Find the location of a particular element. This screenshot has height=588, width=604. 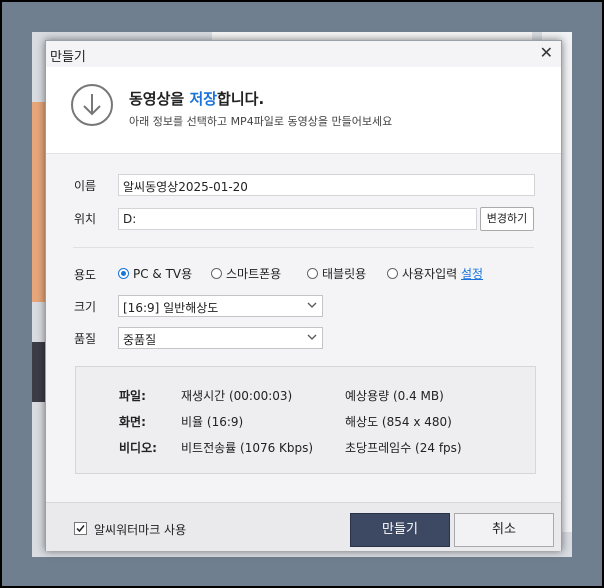

size-select: [16:9] 일반해상도 is located at coordinates (220, 306).